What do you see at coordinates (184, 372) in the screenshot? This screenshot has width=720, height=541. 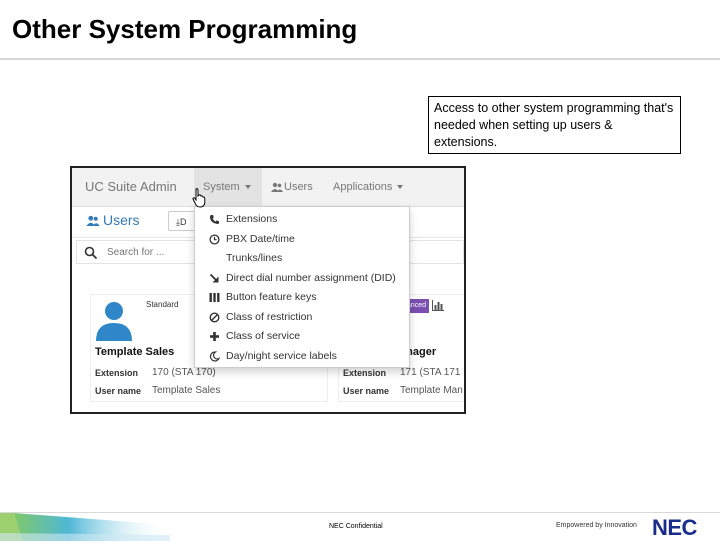 I see `extension-value: 170 (STA 170)` at bounding box center [184, 372].